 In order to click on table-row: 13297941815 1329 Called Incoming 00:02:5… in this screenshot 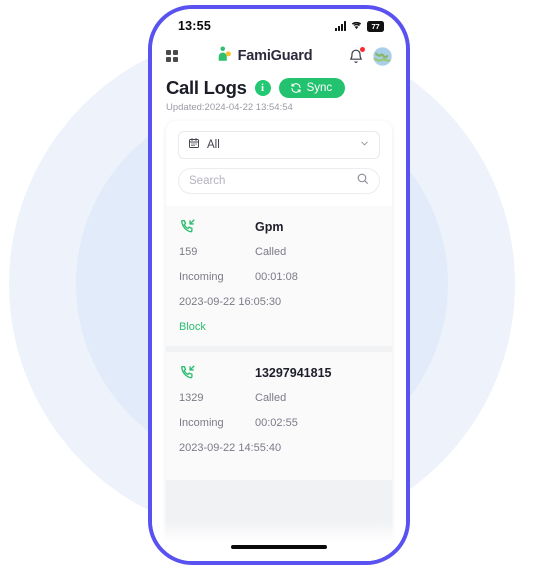, I will do `click(279, 416)`.